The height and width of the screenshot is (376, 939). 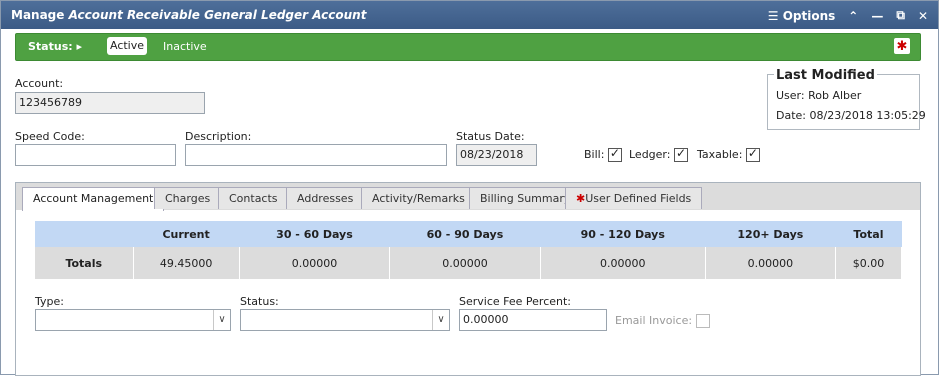 I want to click on ledger-label: Ledger:, so click(x=650, y=154).